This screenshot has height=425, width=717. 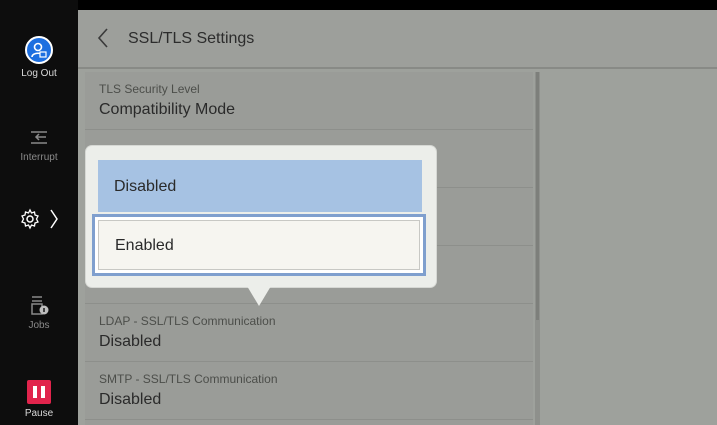 I want to click on setting-label: TLS Security Level, so click(x=149, y=89).